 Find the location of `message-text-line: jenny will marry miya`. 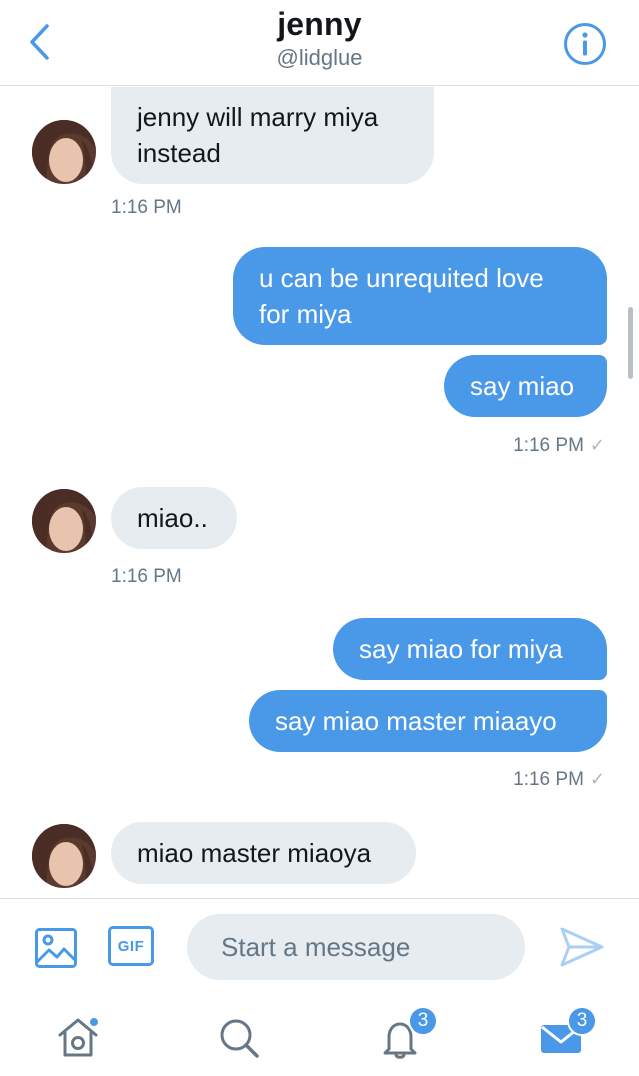

message-text-line: jenny will marry miya is located at coordinates (258, 117).